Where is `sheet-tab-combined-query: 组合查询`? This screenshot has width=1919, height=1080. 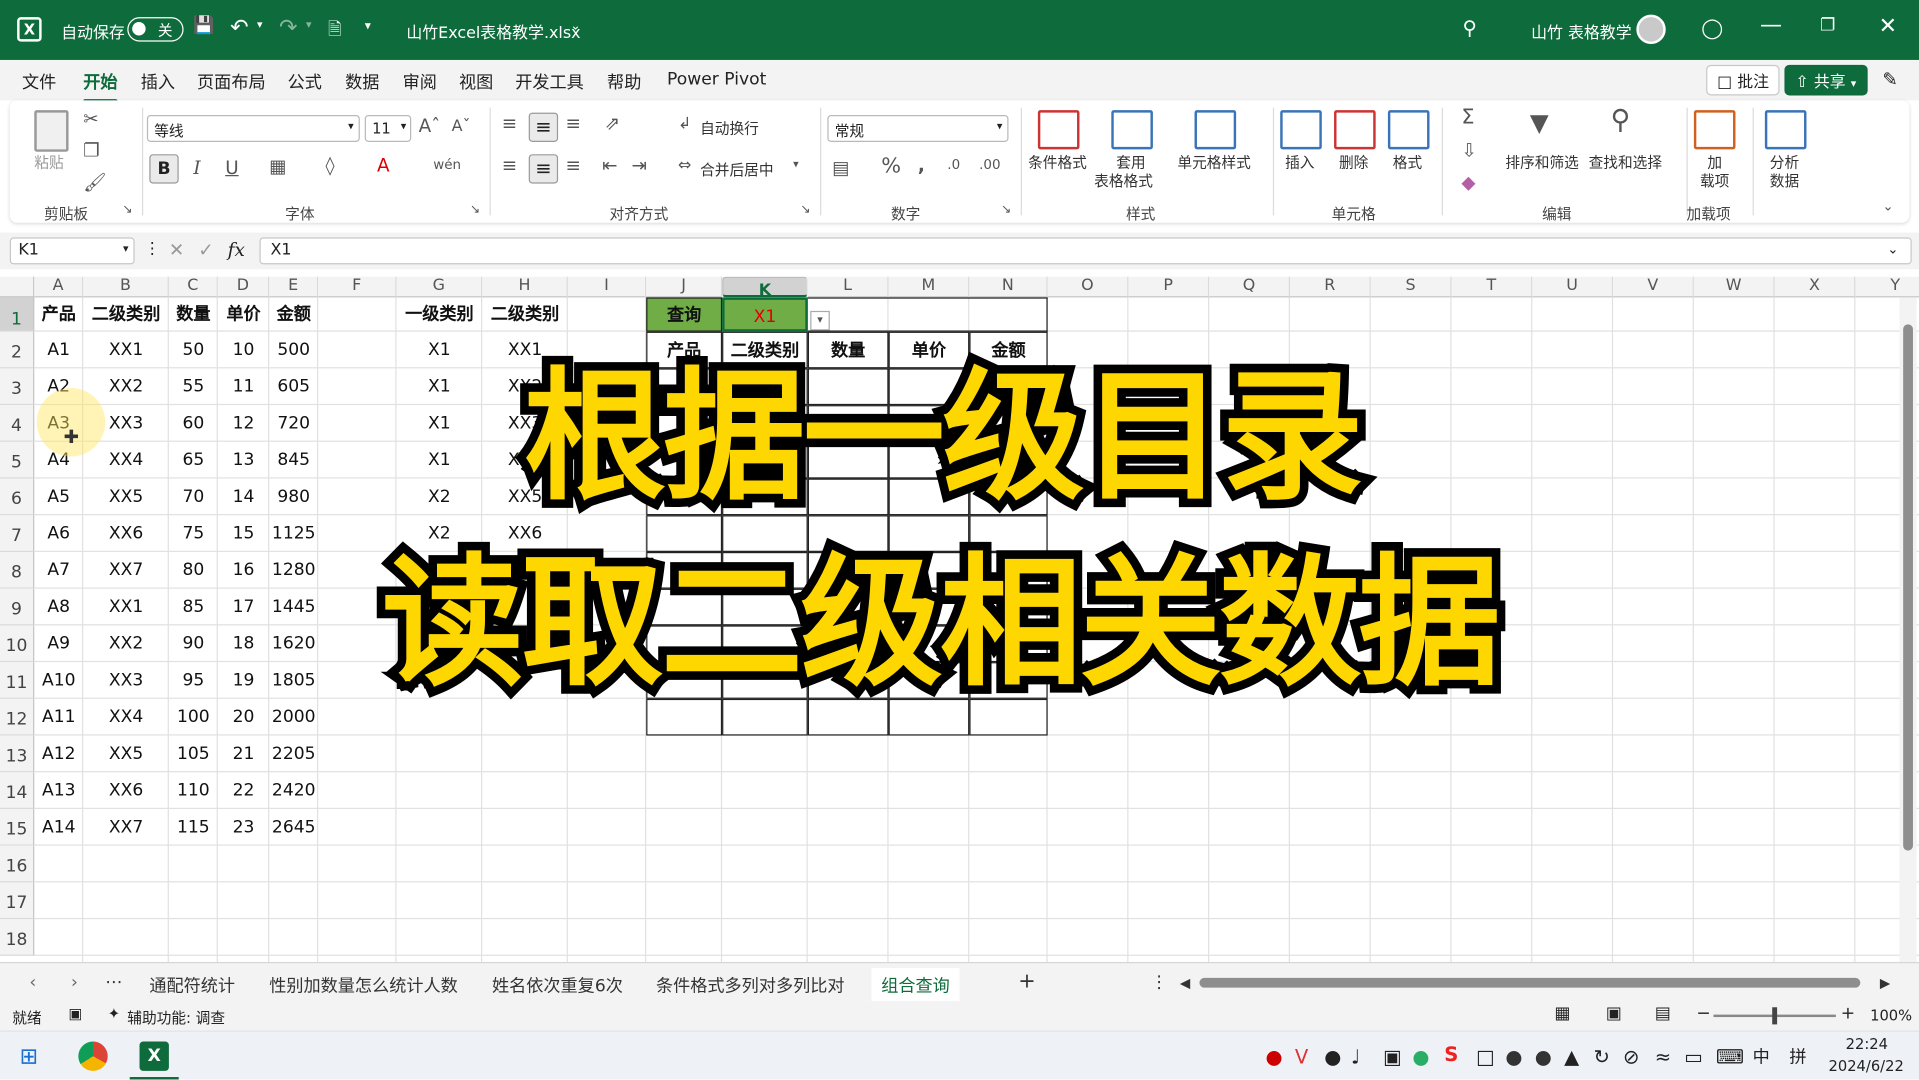 sheet-tab-combined-query: 组合查询 is located at coordinates (915, 986).